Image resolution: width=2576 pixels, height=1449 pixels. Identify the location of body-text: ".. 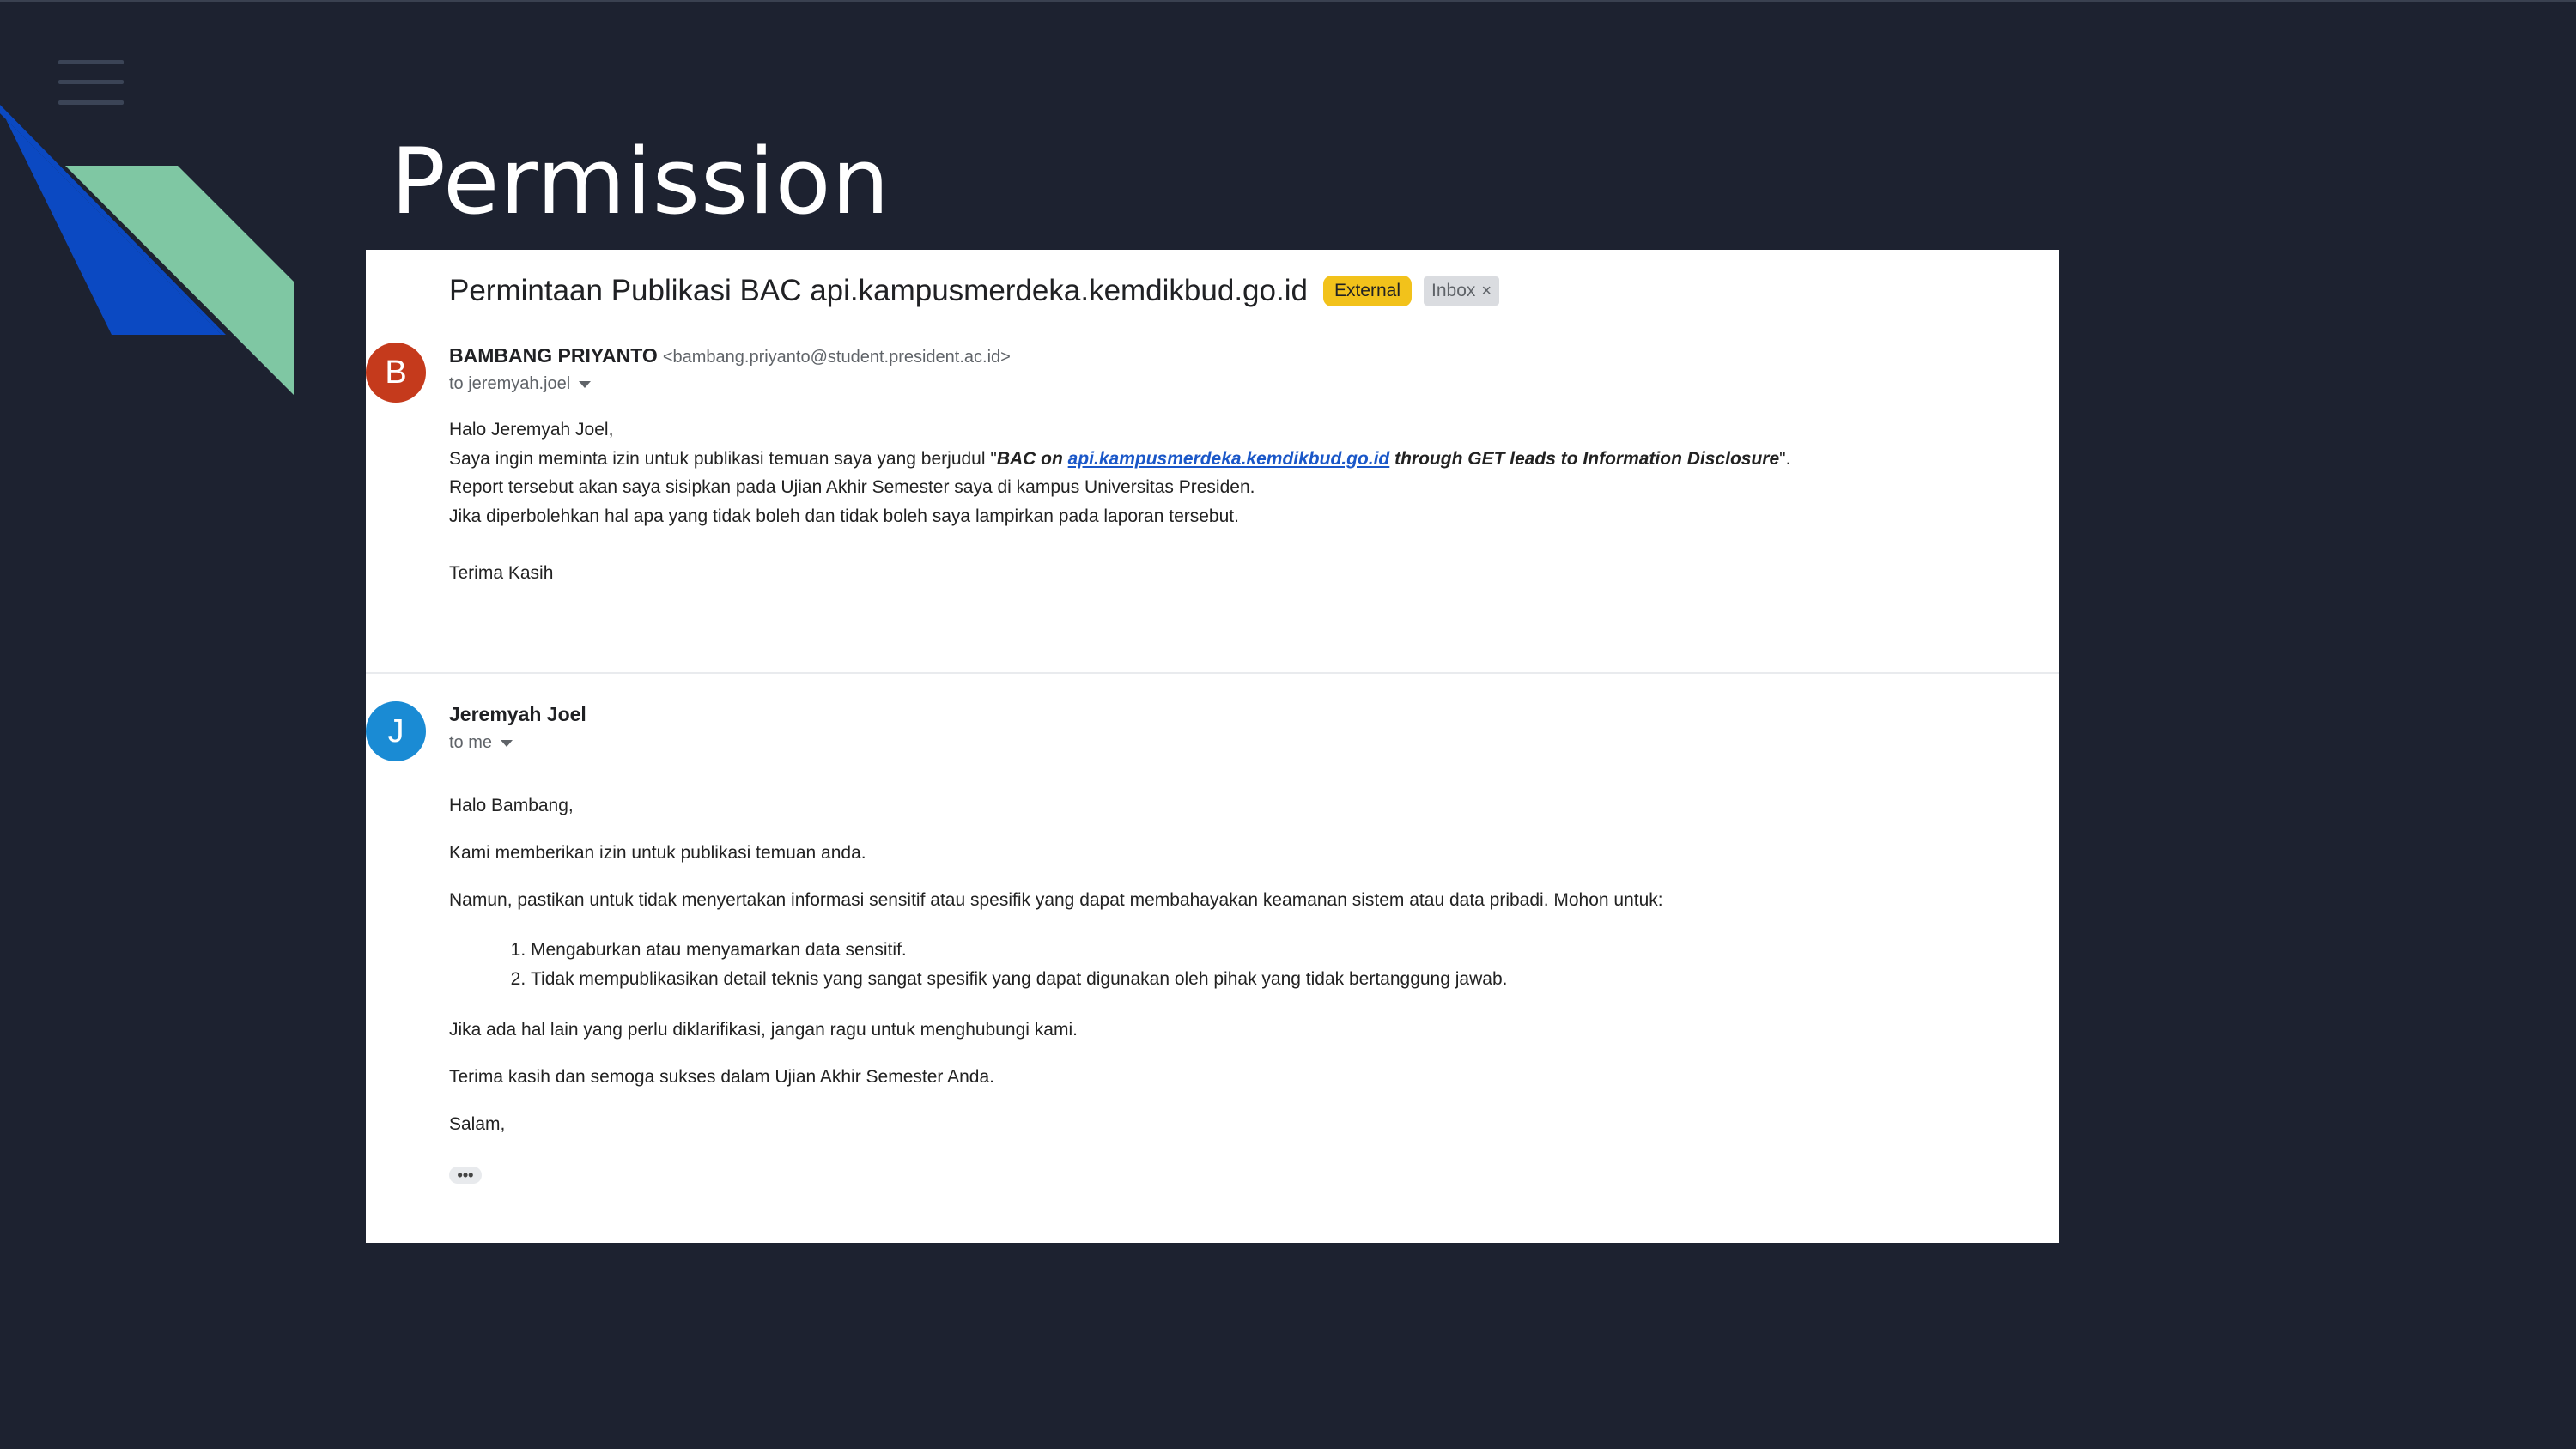
(1785, 458).